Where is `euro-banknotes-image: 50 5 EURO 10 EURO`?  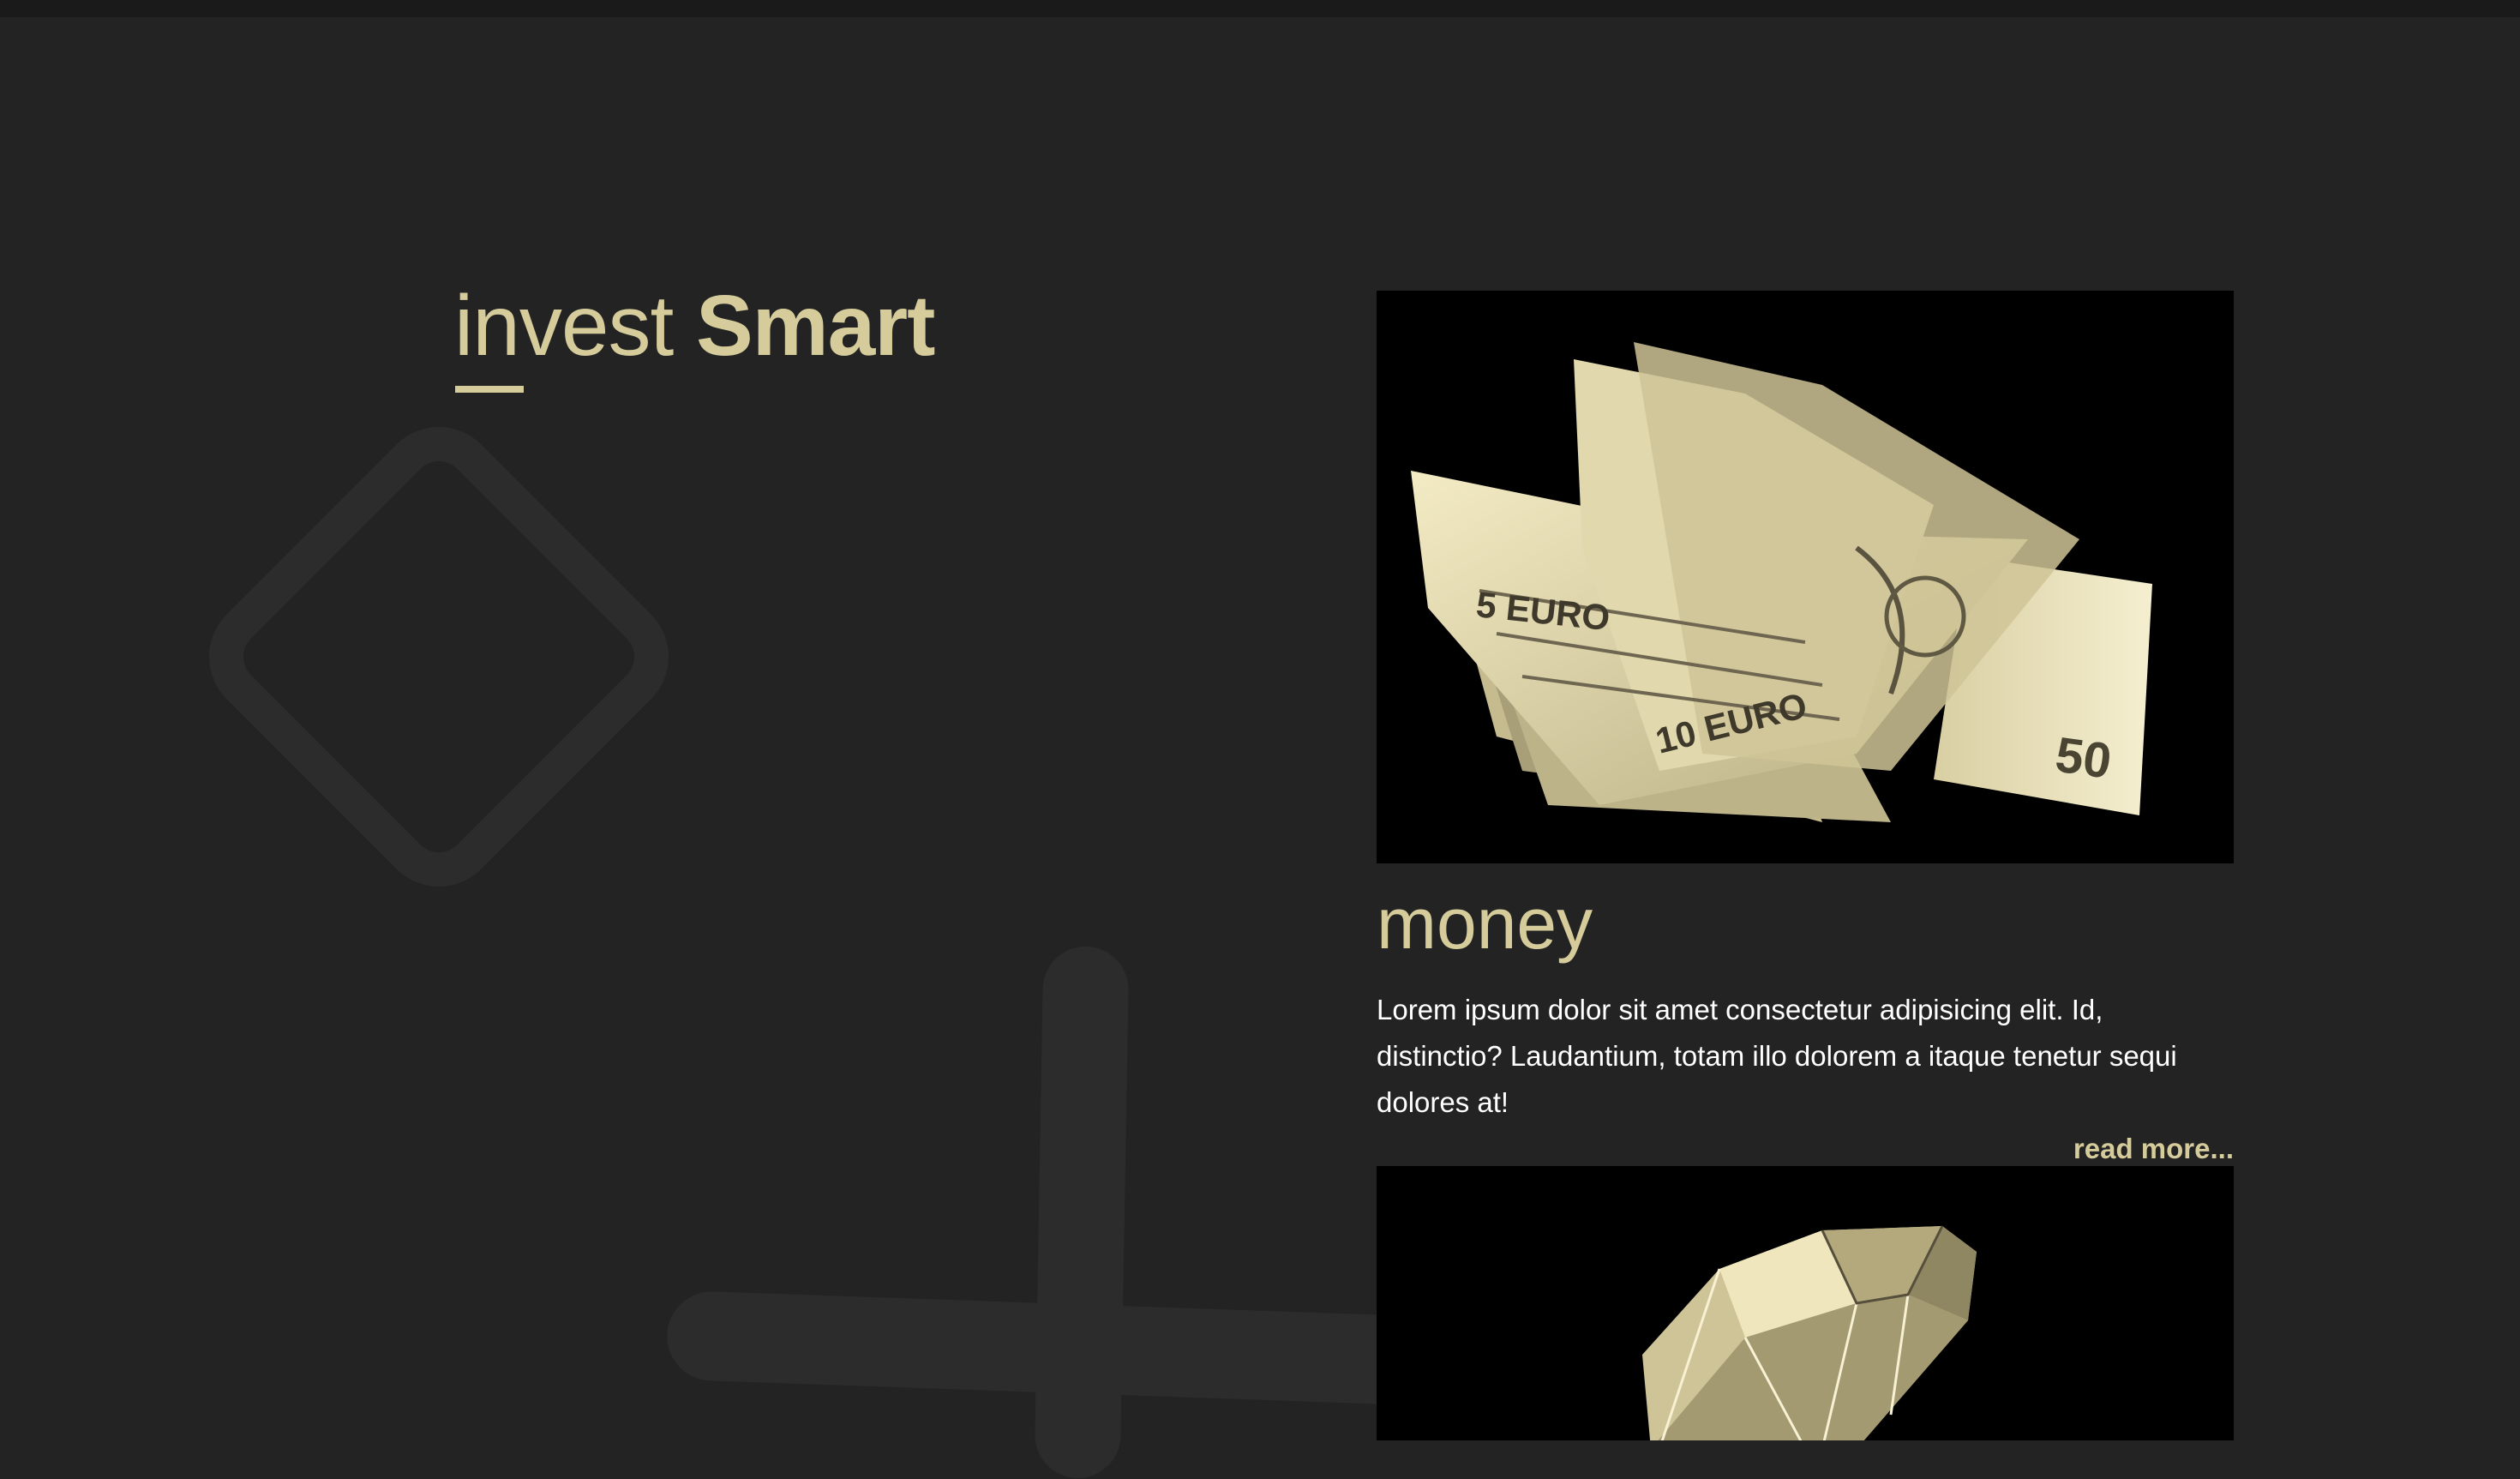 euro-banknotes-image: 50 5 EURO 10 EURO is located at coordinates (1806, 577).